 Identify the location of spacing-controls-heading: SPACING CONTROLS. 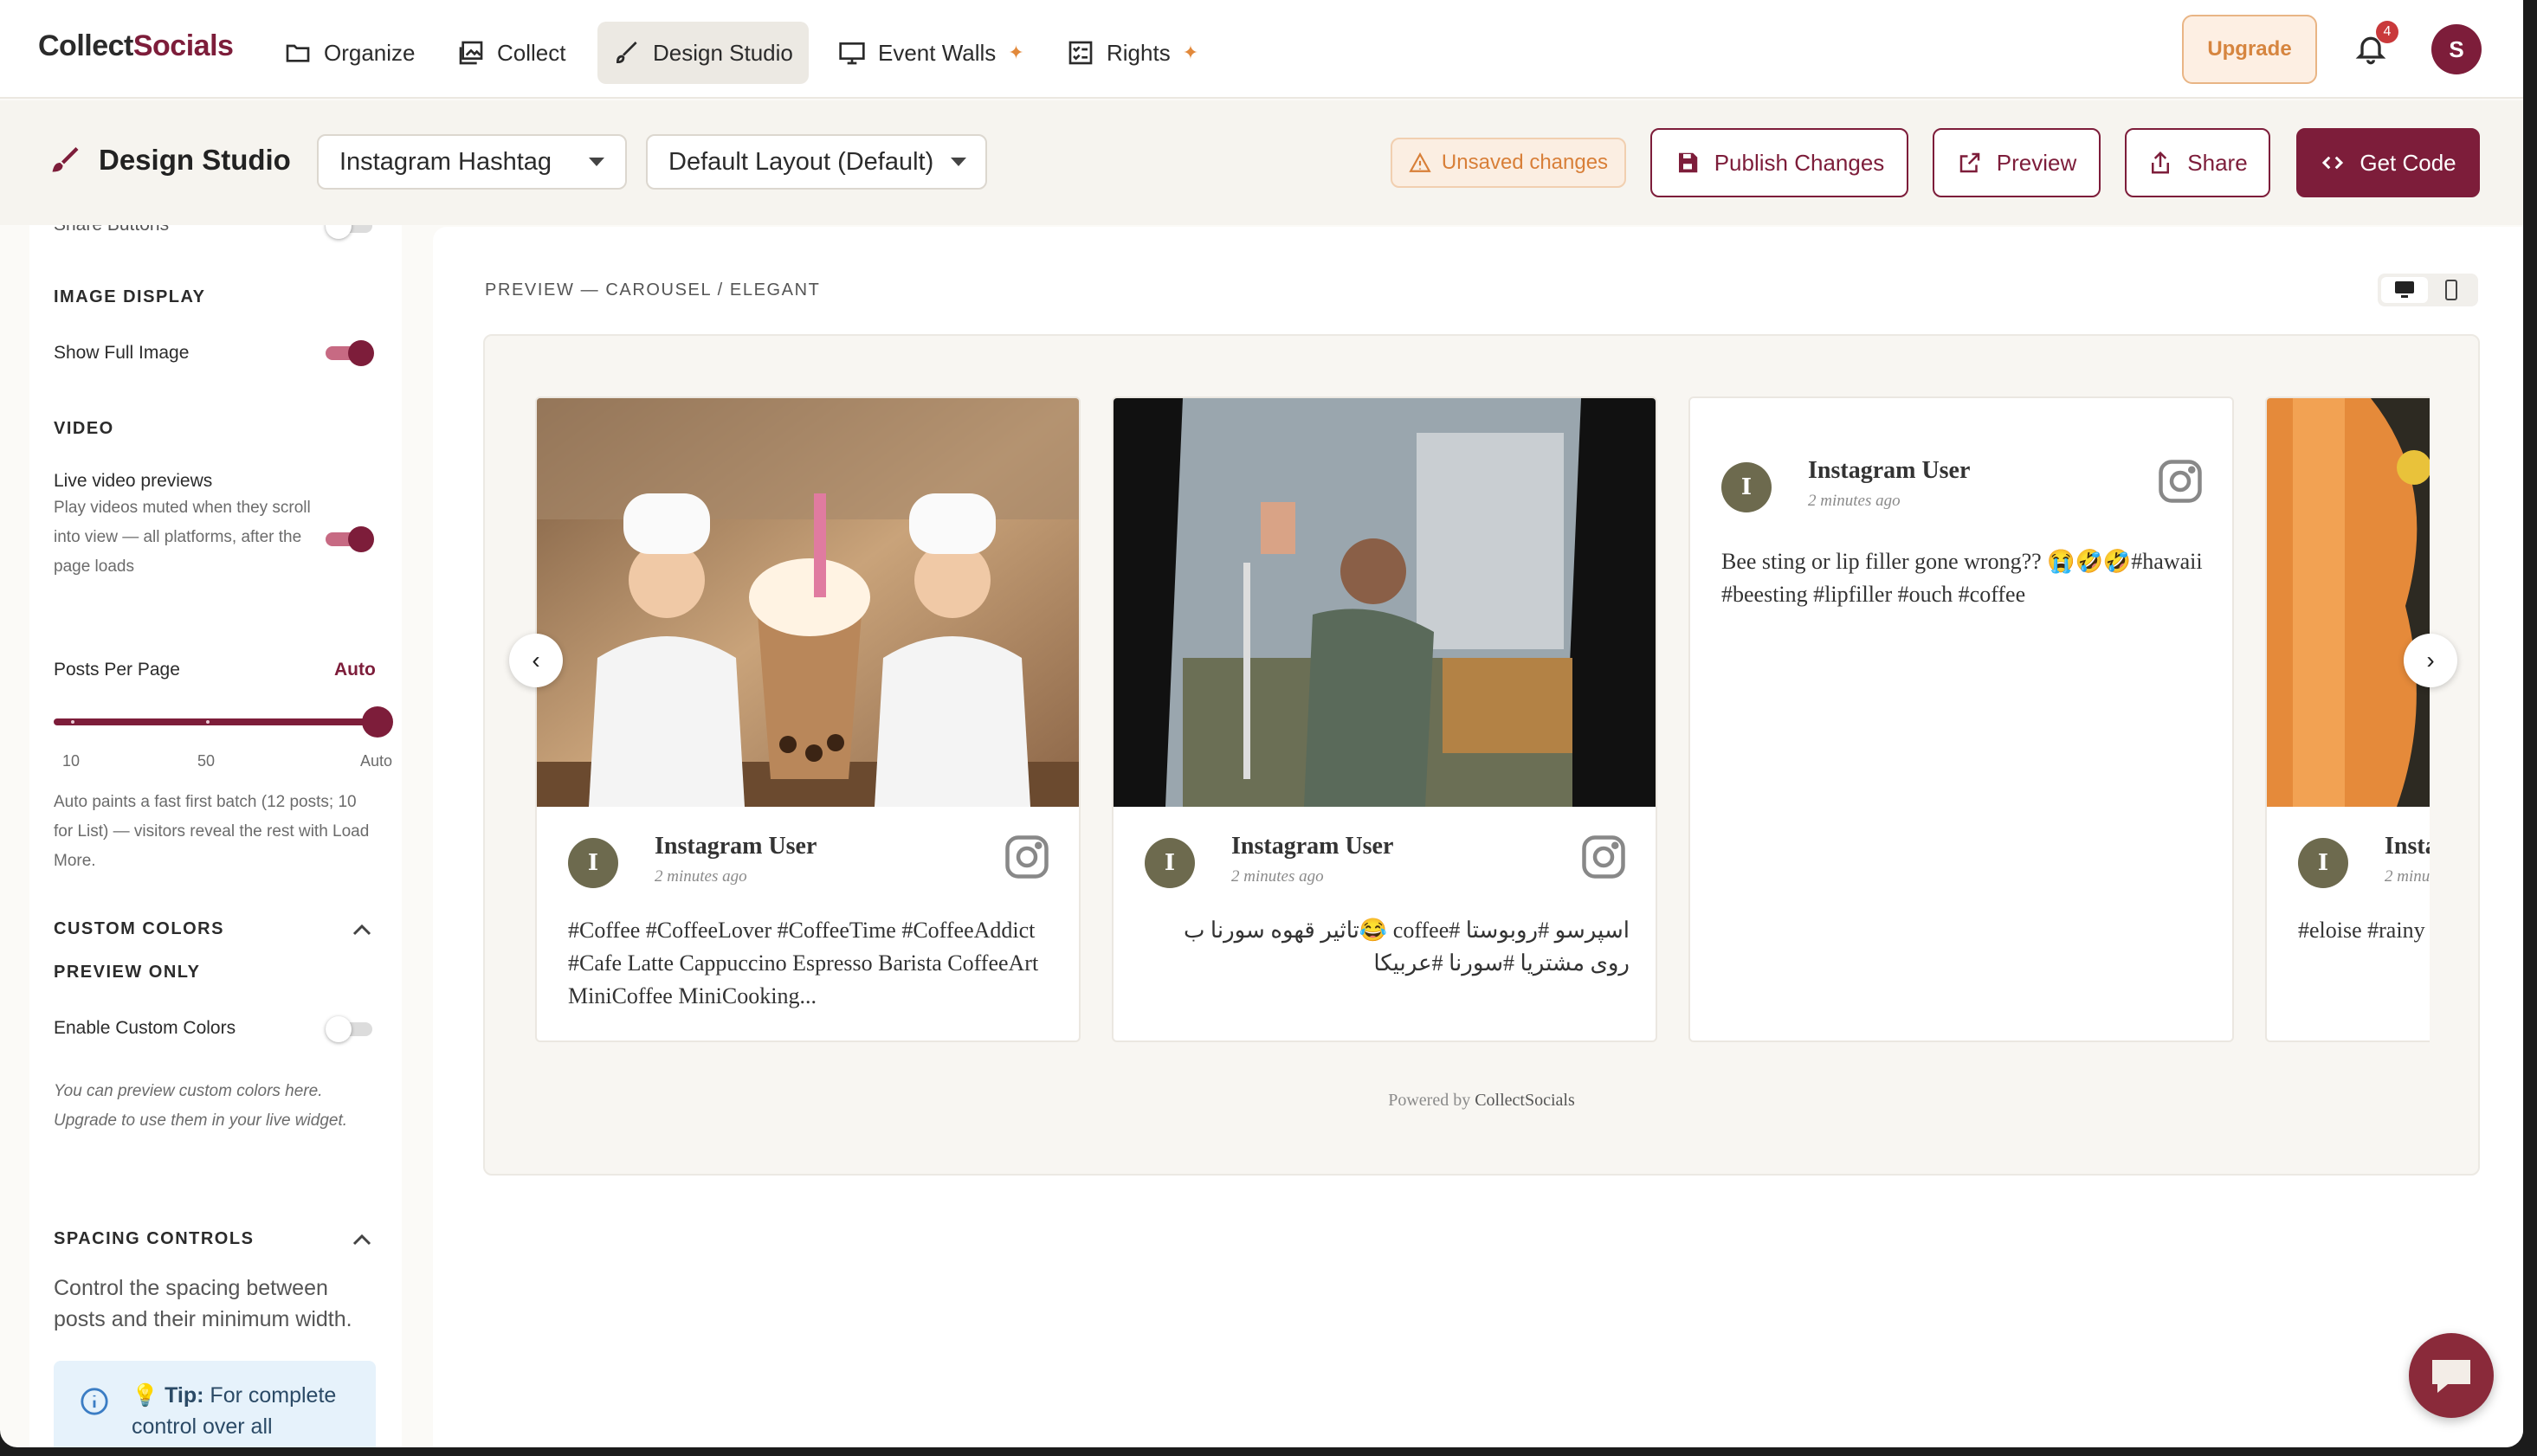
(154, 1238).